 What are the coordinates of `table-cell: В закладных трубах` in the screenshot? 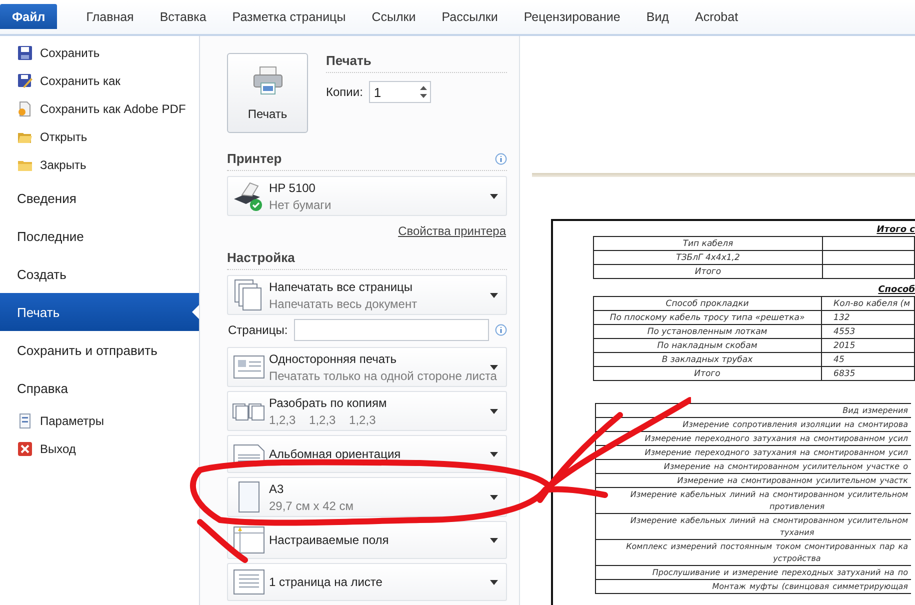 It's located at (708, 359).